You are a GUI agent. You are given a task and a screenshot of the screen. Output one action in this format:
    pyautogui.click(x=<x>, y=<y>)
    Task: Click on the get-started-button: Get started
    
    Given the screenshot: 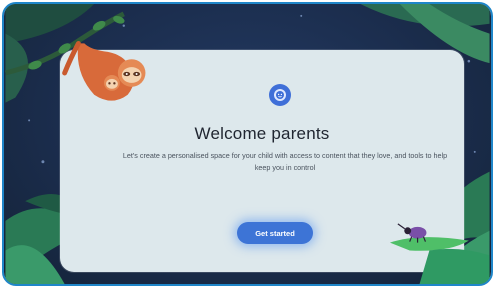 What is the action you would take?
    pyautogui.click(x=275, y=233)
    